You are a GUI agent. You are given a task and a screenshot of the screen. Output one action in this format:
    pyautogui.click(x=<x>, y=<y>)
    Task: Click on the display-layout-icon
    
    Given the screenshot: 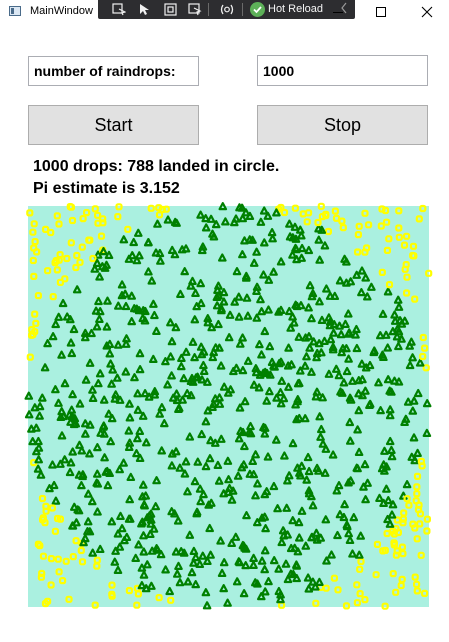 What is the action you would take?
    pyautogui.click(x=170, y=9)
    